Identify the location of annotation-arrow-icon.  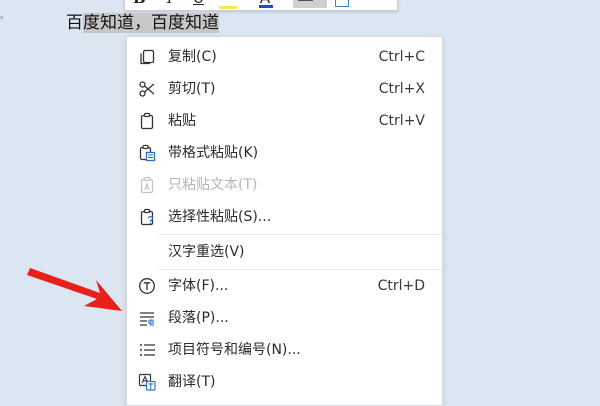
(74, 289).